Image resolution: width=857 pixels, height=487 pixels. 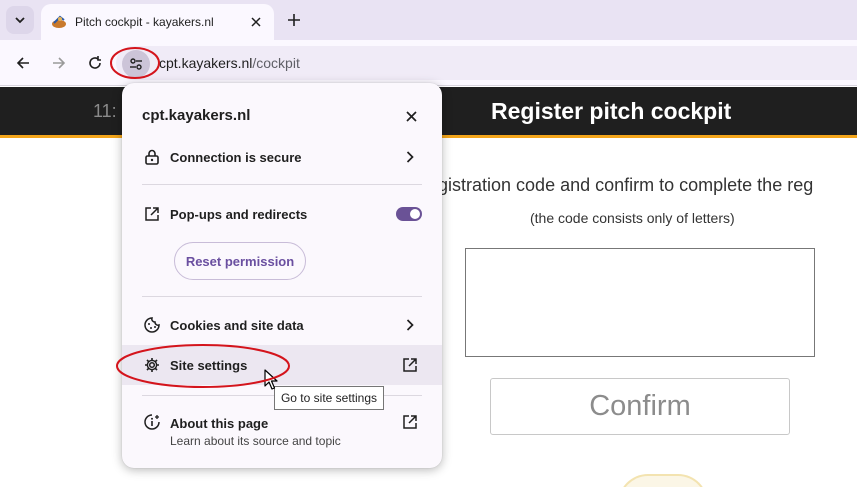 I want to click on toggle-knob, so click(x=415, y=214).